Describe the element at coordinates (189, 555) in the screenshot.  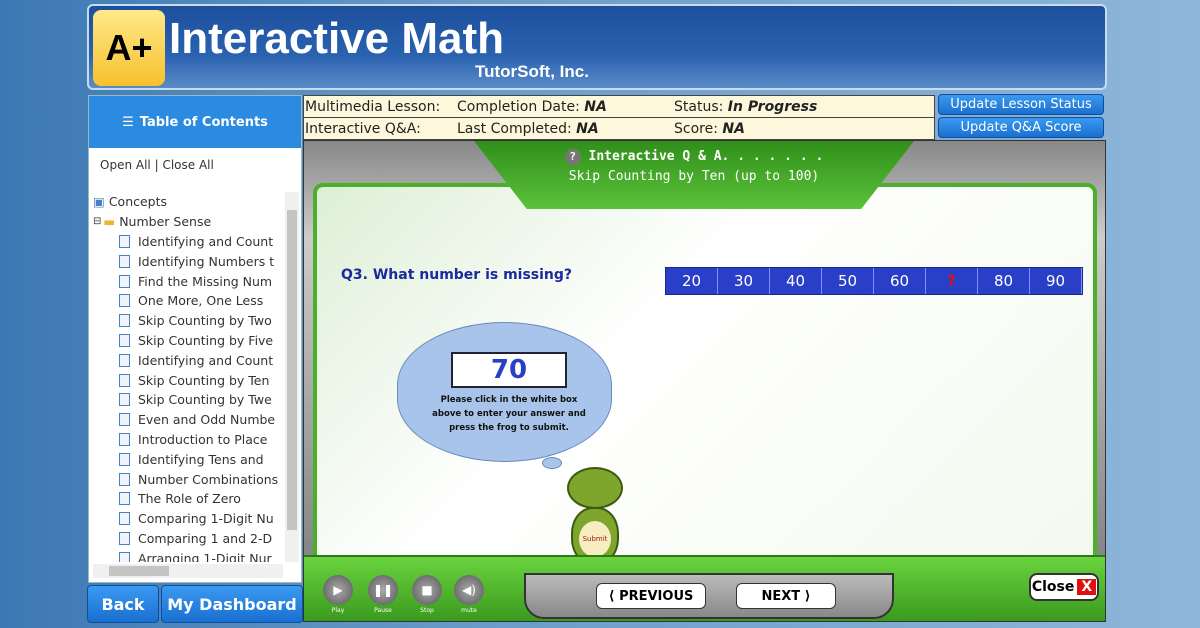
I see `tree-item: Arranging 1-Digit Nur` at that location.